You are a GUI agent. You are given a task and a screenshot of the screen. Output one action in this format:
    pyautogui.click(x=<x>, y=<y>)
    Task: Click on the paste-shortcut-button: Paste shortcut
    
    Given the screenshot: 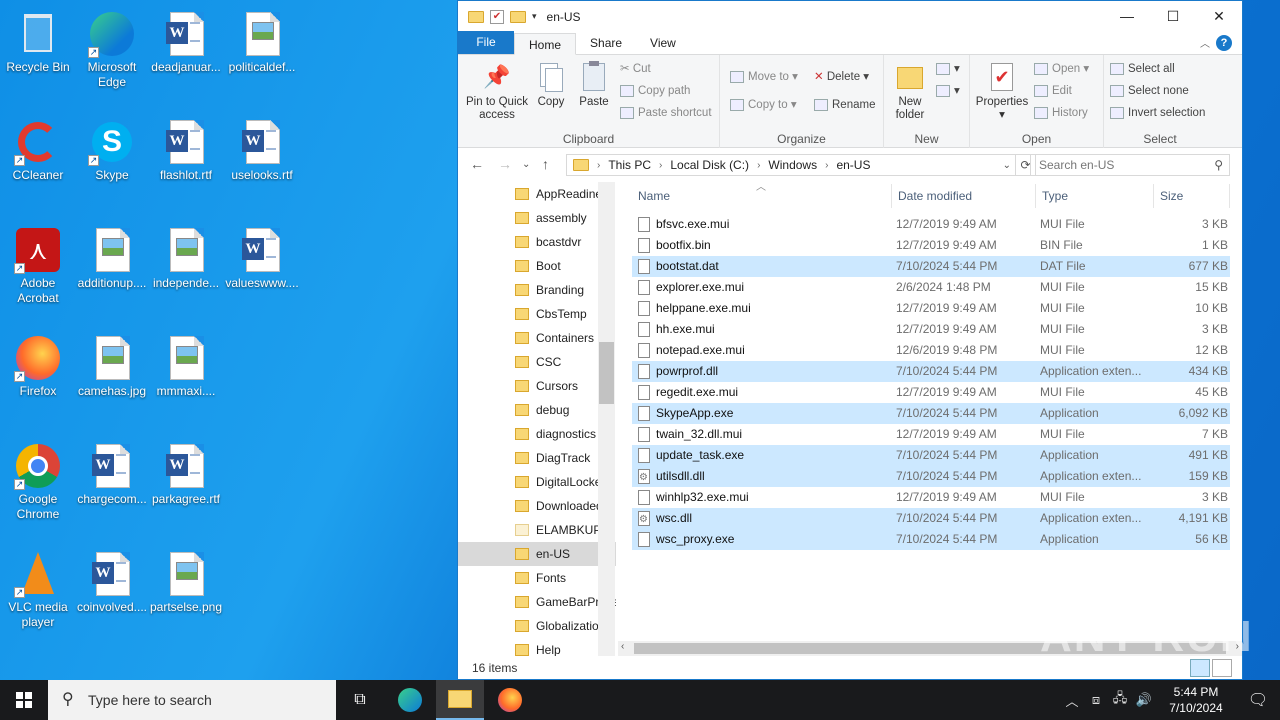 What is the action you would take?
    pyautogui.click(x=666, y=113)
    